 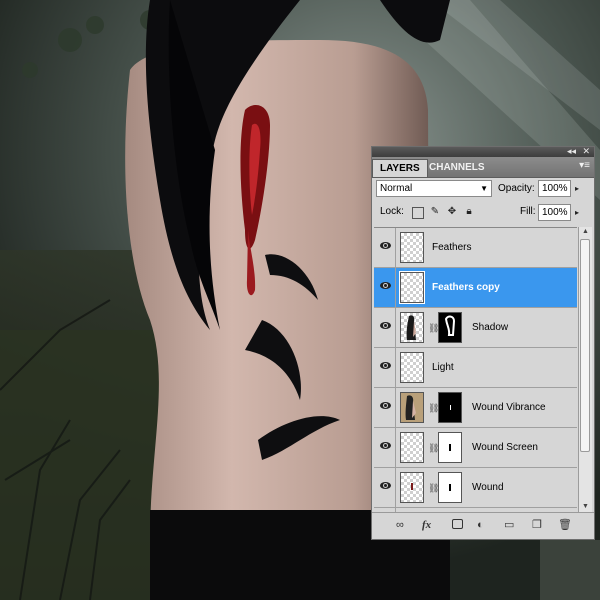 I want to click on opacity-label: Opacity:, so click(x=516, y=188).